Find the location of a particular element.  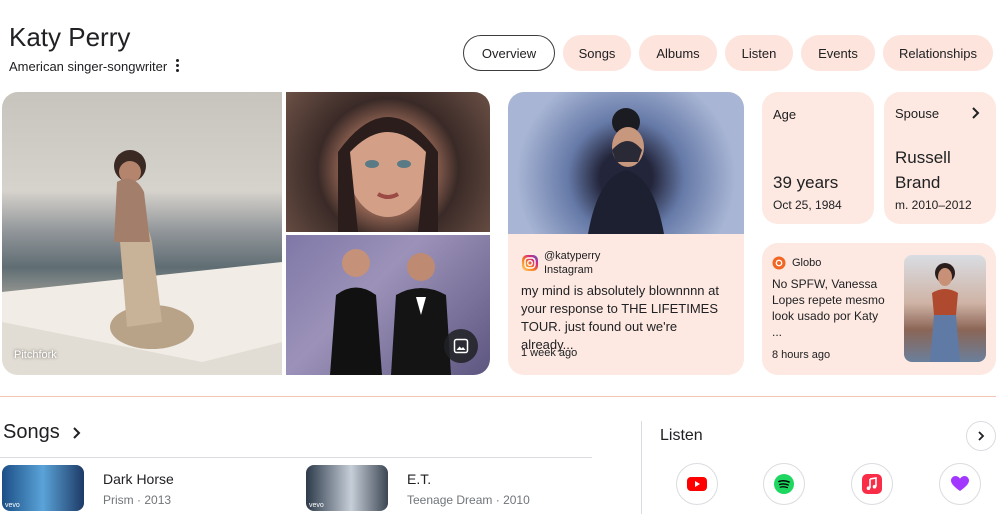

portrait-photo is located at coordinates (388, 162).